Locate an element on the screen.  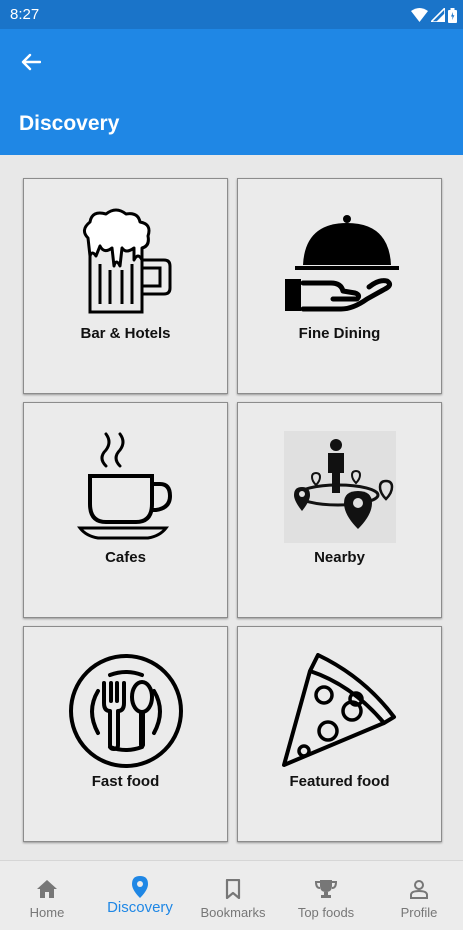
nav-label: Bookmarks is located at coordinates (233, 912).